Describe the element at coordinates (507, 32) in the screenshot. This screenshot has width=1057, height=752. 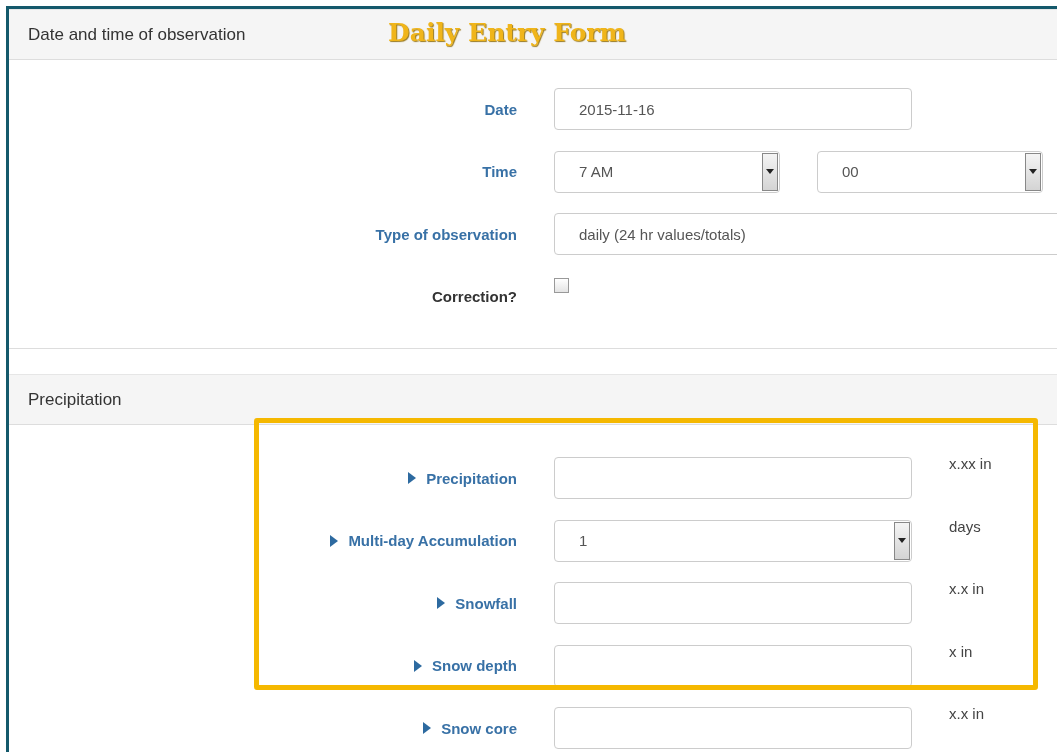
I see `form-title: Daily Entry Form` at that location.